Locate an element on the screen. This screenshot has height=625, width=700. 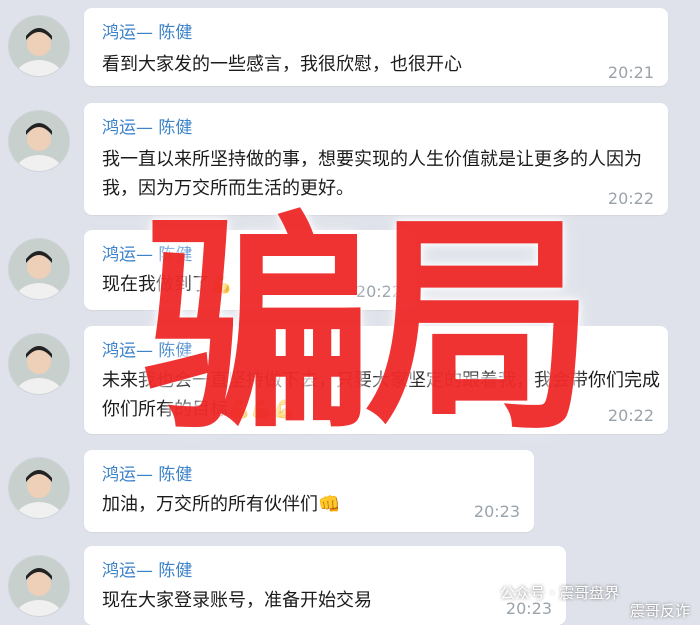
message-text: 加油，万交所的所有伙伴们👊 is located at coordinates (221, 504).